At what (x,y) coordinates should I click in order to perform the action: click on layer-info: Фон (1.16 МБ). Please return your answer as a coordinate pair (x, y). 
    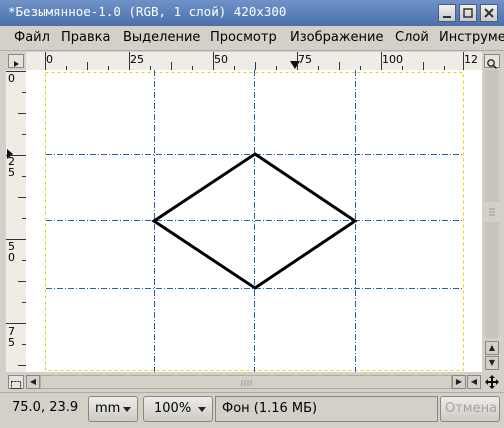
    Looking at the image, I should click on (326, 409).